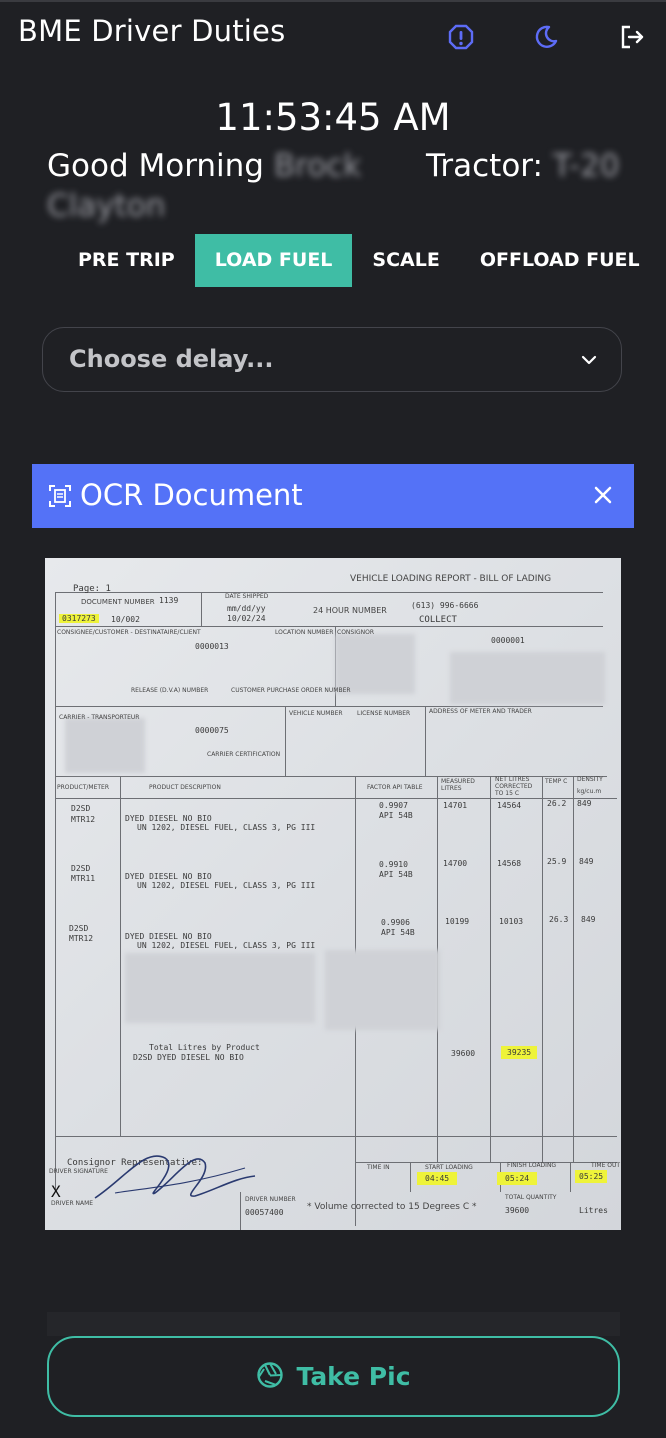 This screenshot has height=1438, width=666. Describe the element at coordinates (511, 921) in the screenshot. I see `doc-row3-net: 10103` at that location.